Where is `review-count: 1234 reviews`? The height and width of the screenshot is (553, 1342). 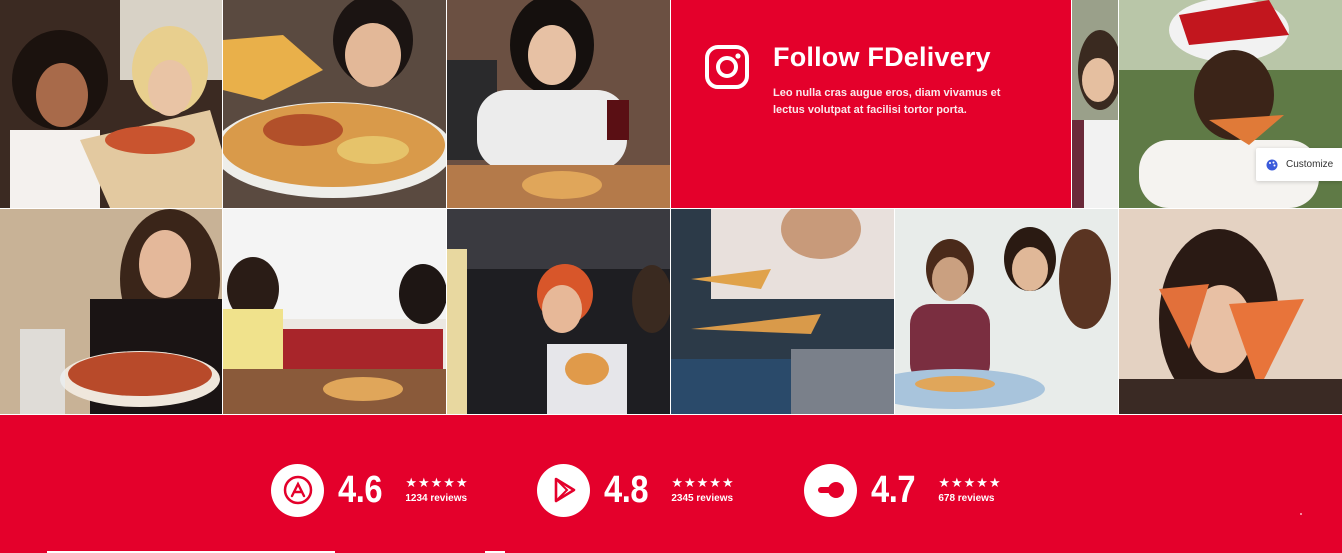 review-count: 1234 reviews is located at coordinates (436, 498).